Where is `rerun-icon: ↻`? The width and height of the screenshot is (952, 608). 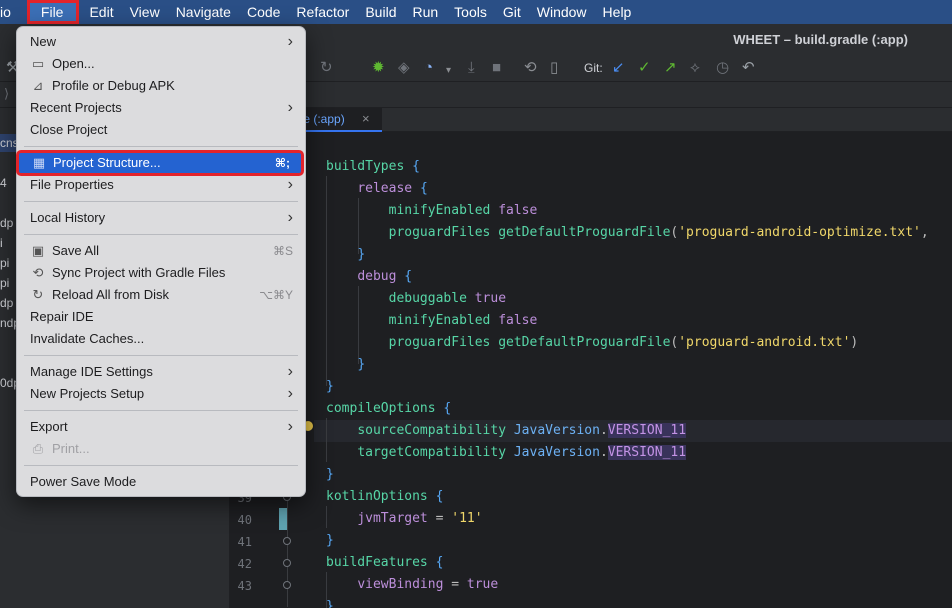
rerun-icon: ↻ is located at coordinates (326, 68).